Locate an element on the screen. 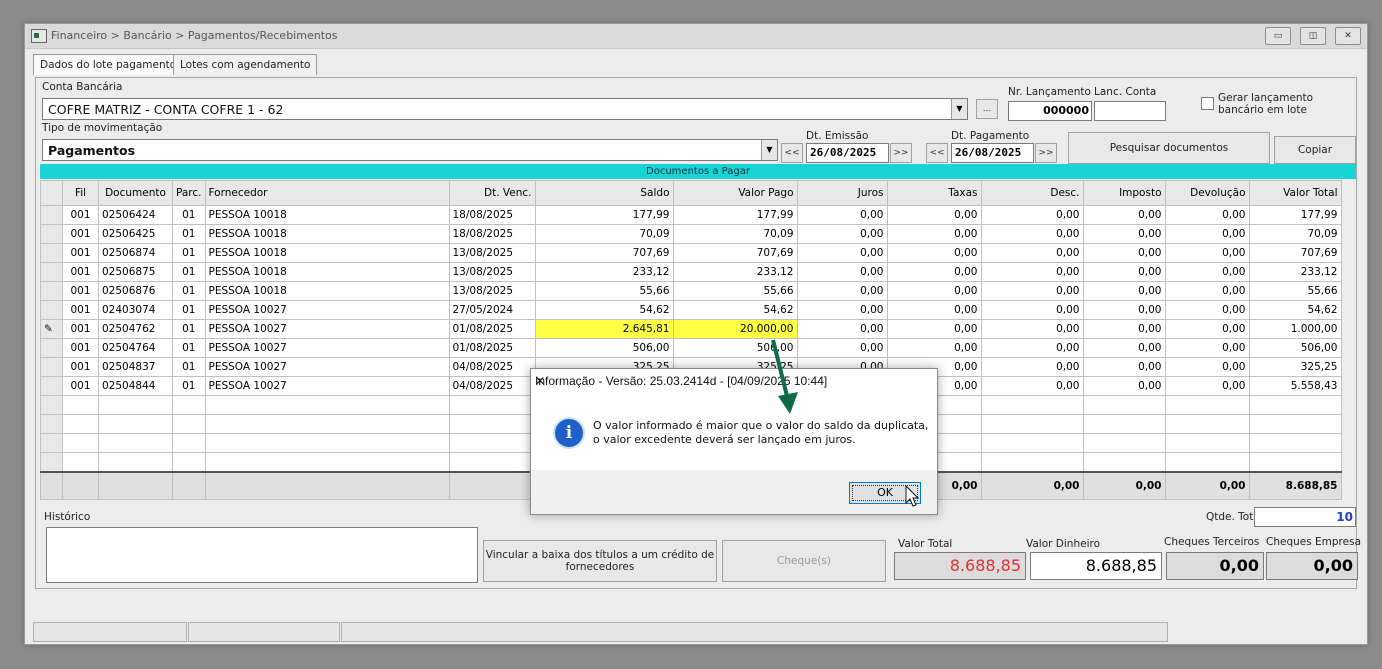 The height and width of the screenshot is (669, 1382). mouse-cursor-icon is located at coordinates (912, 495).